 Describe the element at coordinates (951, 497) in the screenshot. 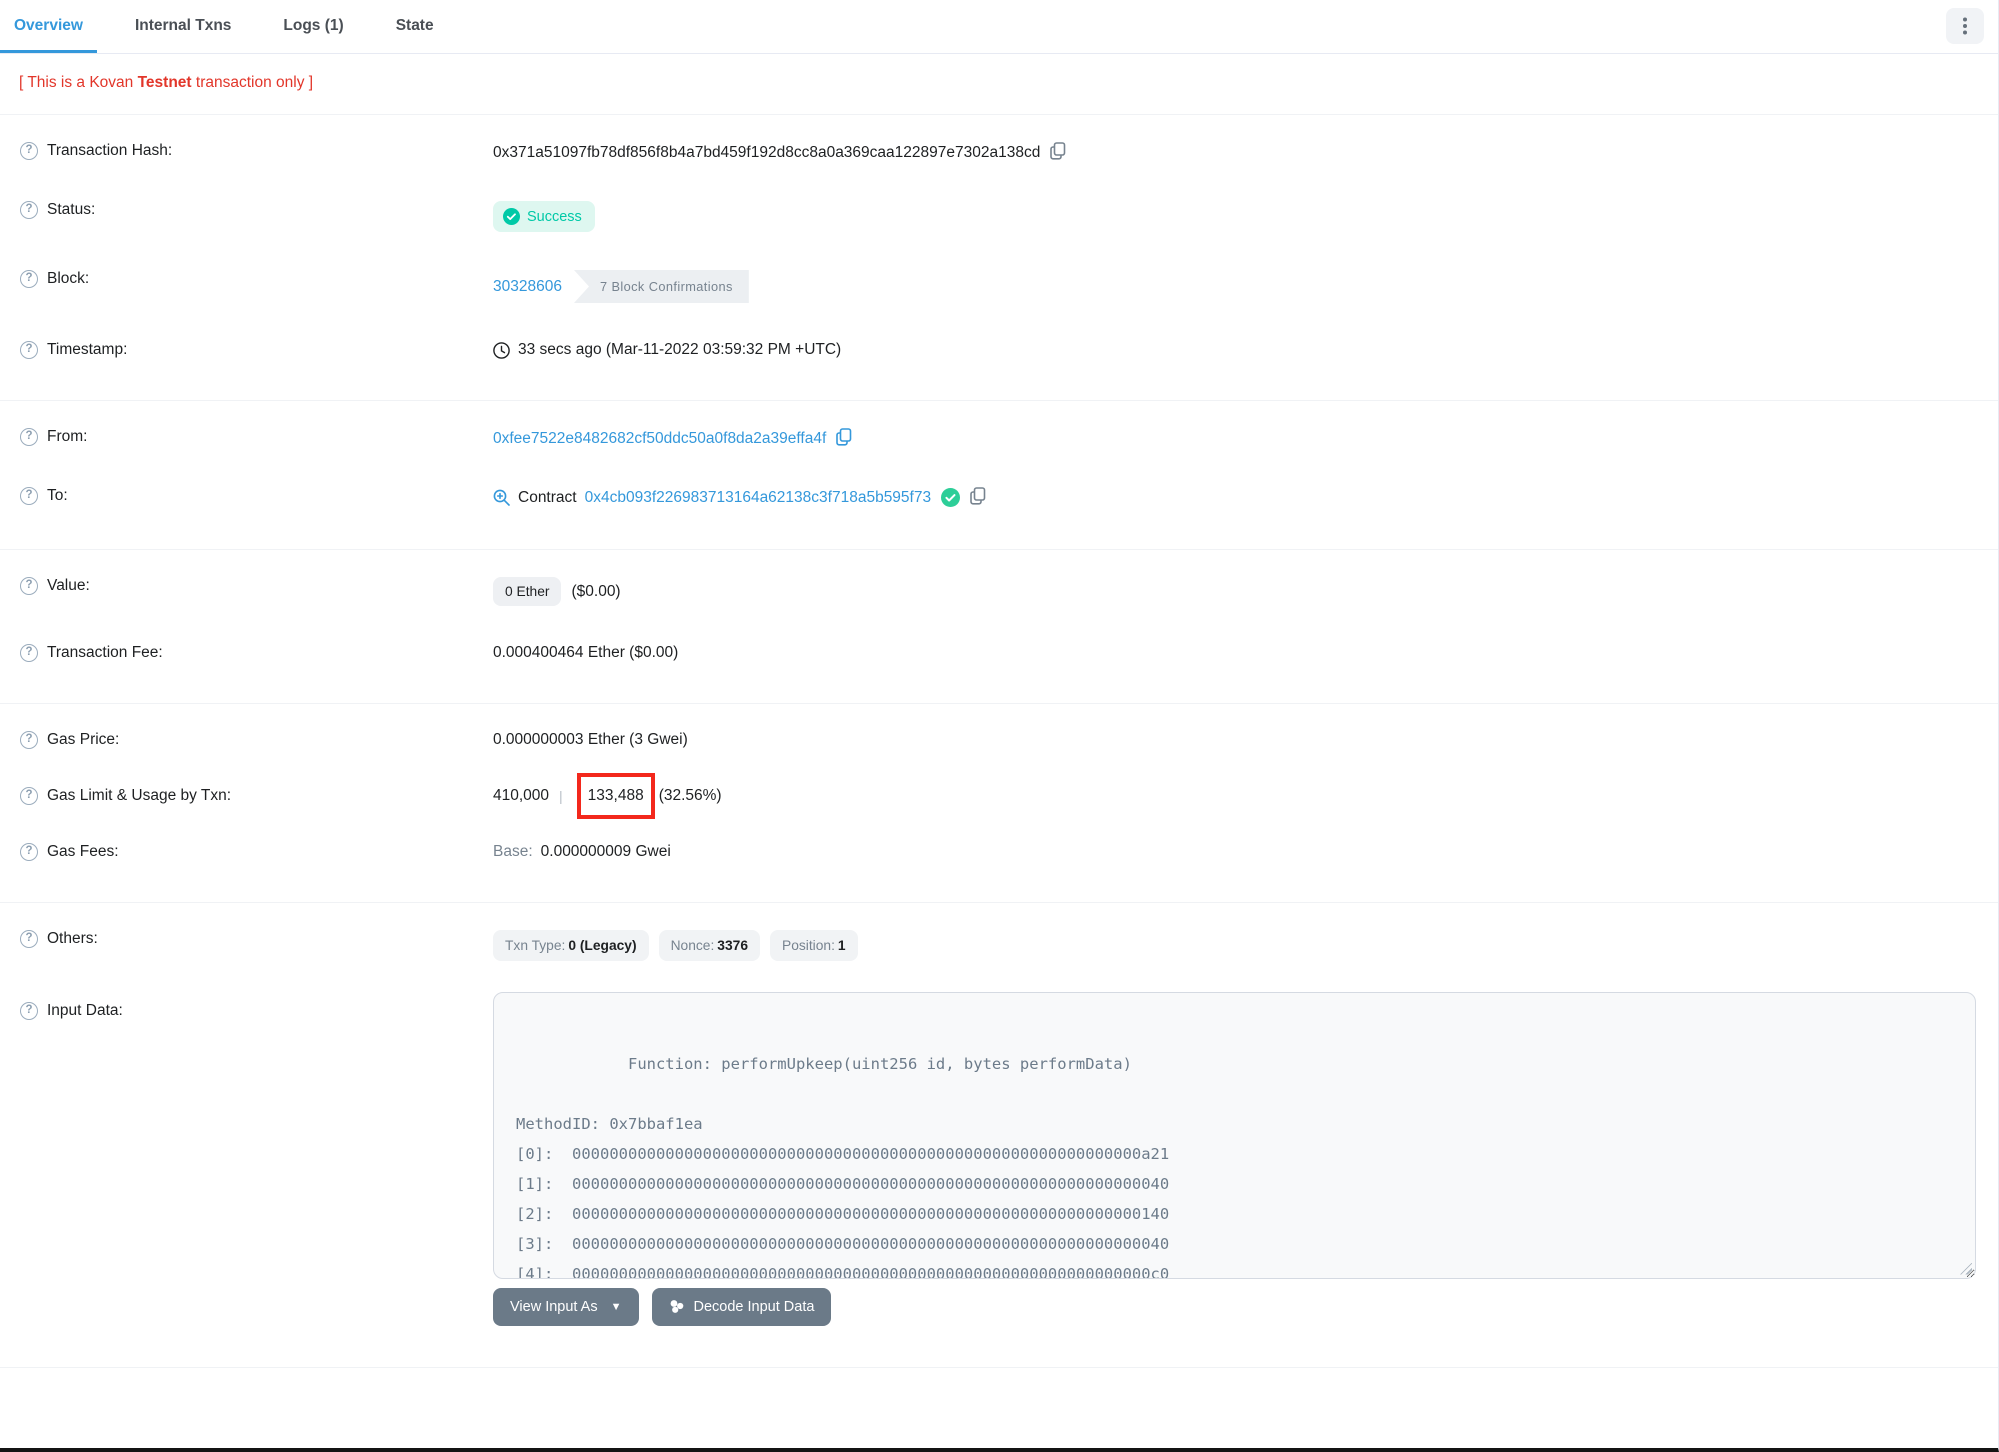

I see `verified-check-icon` at that location.